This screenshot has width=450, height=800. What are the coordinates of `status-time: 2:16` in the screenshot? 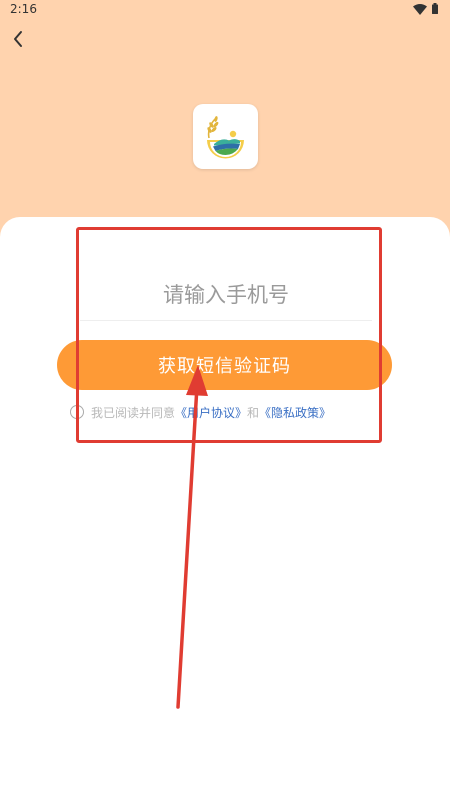 It's located at (23, 9).